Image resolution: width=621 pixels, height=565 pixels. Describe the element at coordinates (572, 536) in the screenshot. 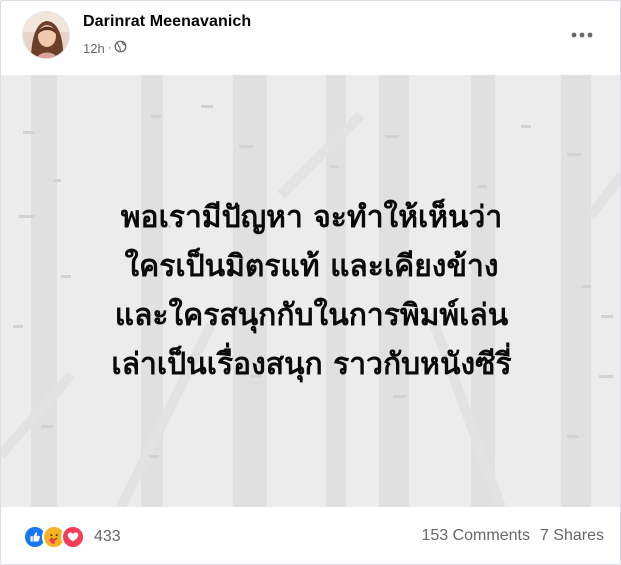

I see `shares-count-link: 7 Shares` at that location.